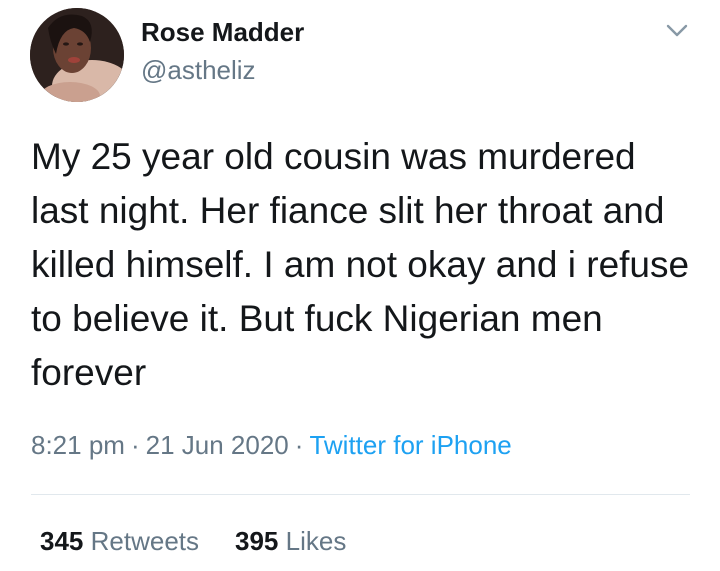 The height and width of the screenshot is (571, 720). What do you see at coordinates (78, 445) in the screenshot?
I see `tweet-time: 8:21 pm` at bounding box center [78, 445].